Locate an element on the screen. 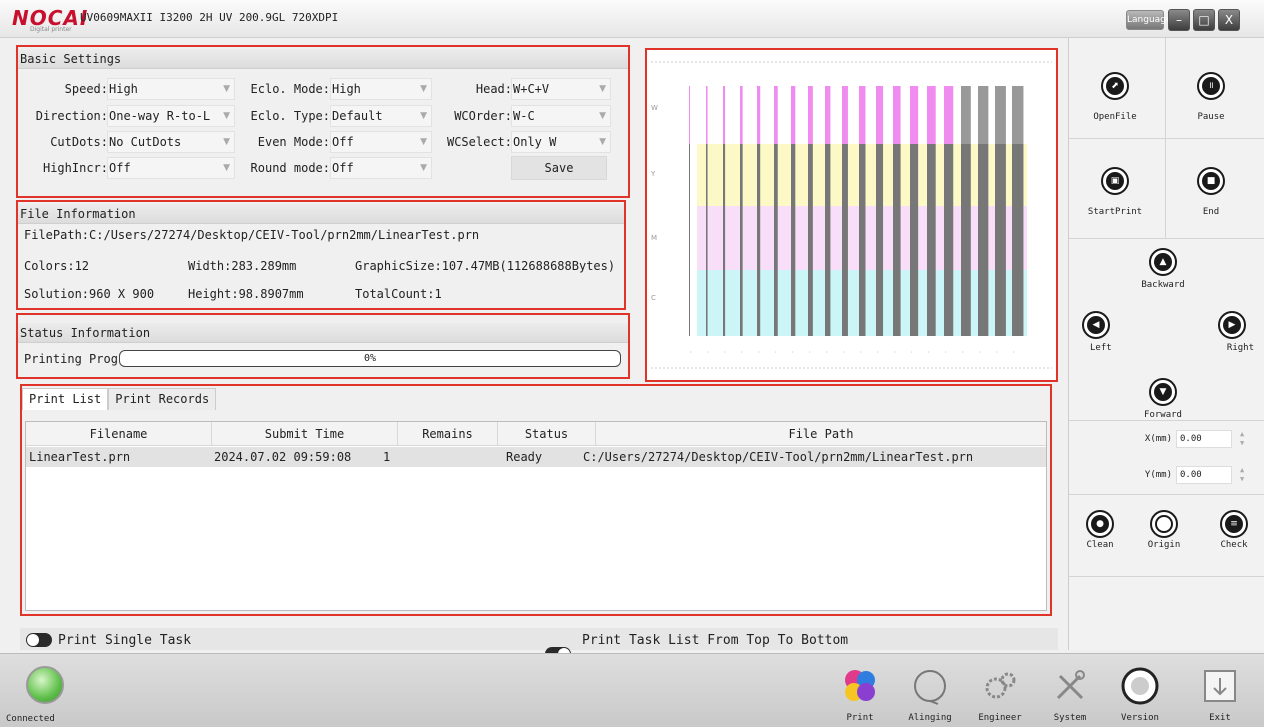  open-file-button: ⬈ OpenFile is located at coordinates (1115, 97).